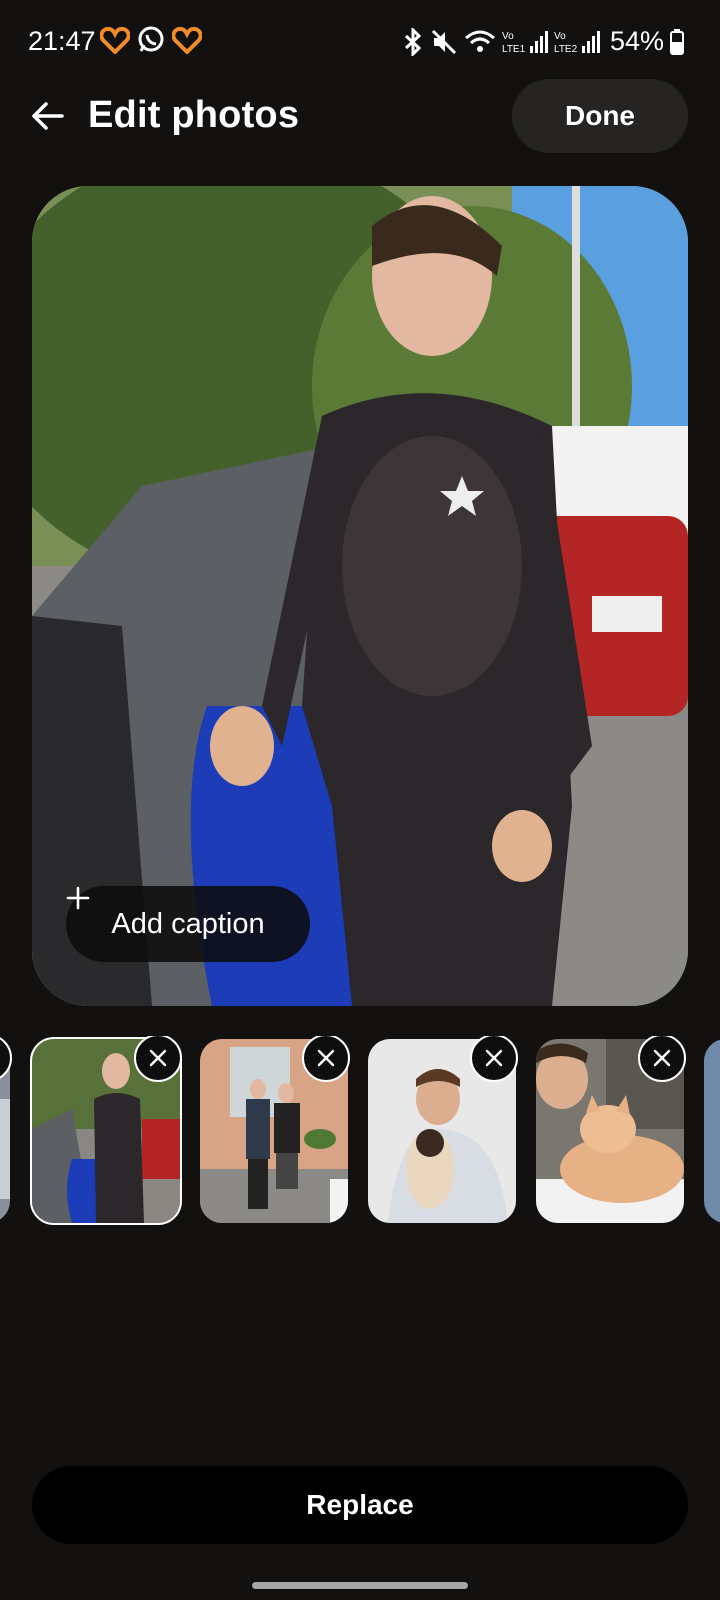  What do you see at coordinates (360, 40) in the screenshot?
I see `status-bar: 21:47 Vo LTE1 Vo LTE2 54%` at bounding box center [360, 40].